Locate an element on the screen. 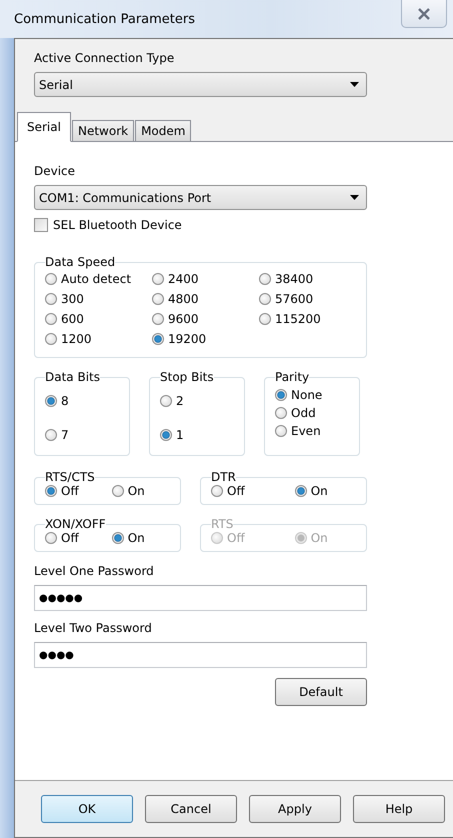  radio-label: 19200 is located at coordinates (187, 339).